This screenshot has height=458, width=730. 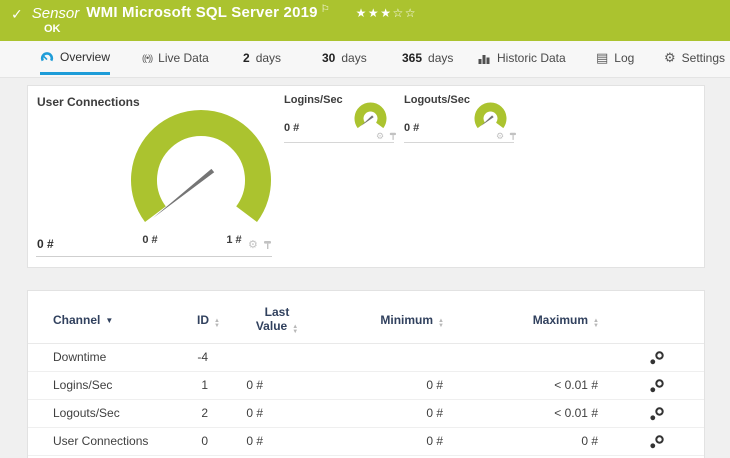 I want to click on log-icon: ▤, so click(x=602, y=57).